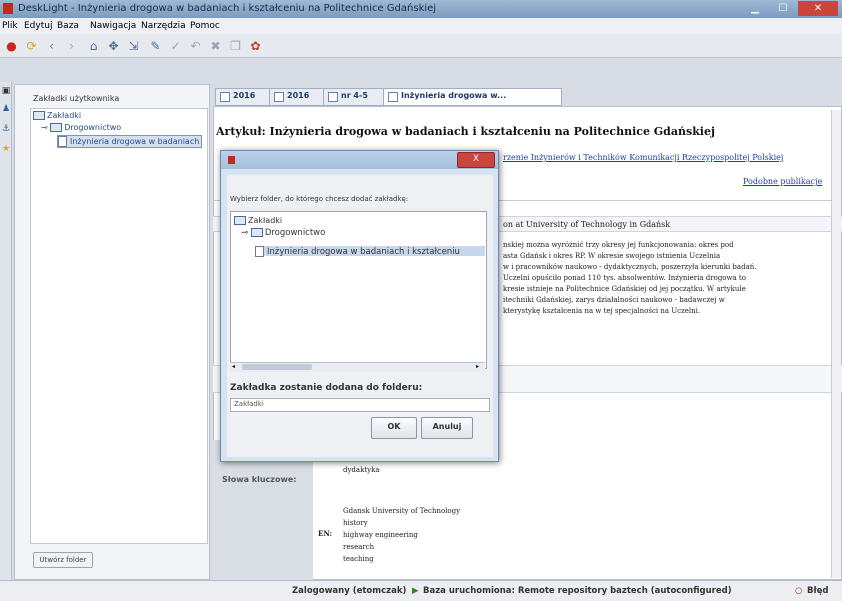 The width and height of the screenshot is (842, 601). I want to click on anchor-icon: ⚓, so click(6, 129).